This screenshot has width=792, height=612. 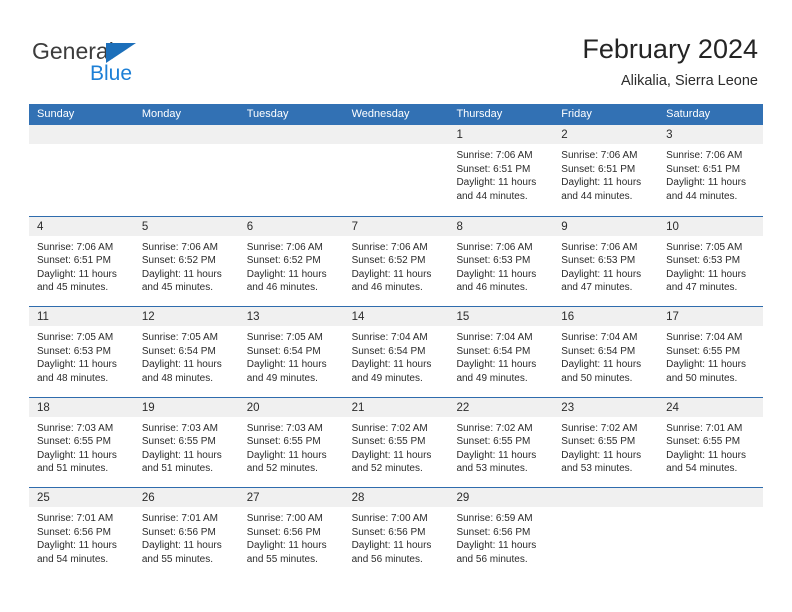 I want to click on day-number-strip: 22, so click(x=501, y=407).